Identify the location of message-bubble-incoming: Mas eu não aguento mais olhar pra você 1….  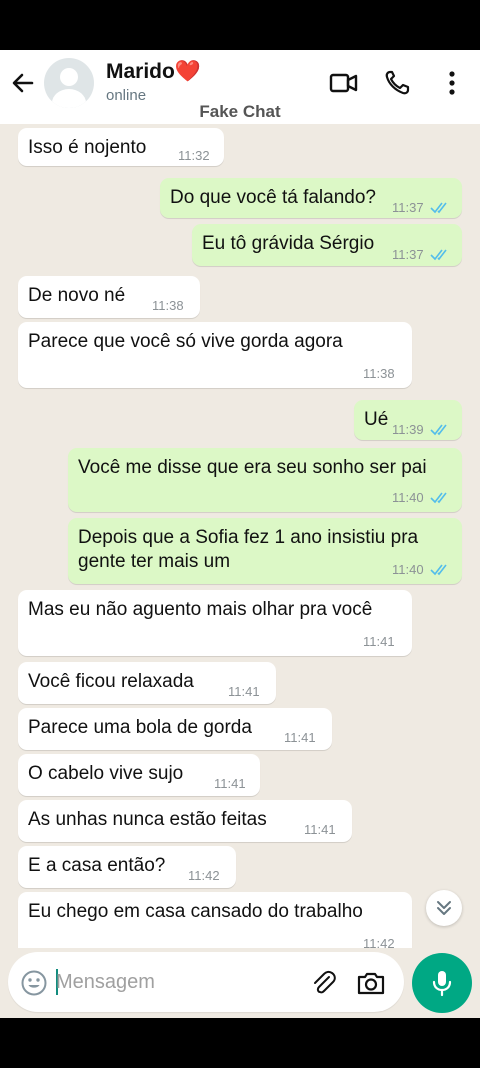
(215, 623).